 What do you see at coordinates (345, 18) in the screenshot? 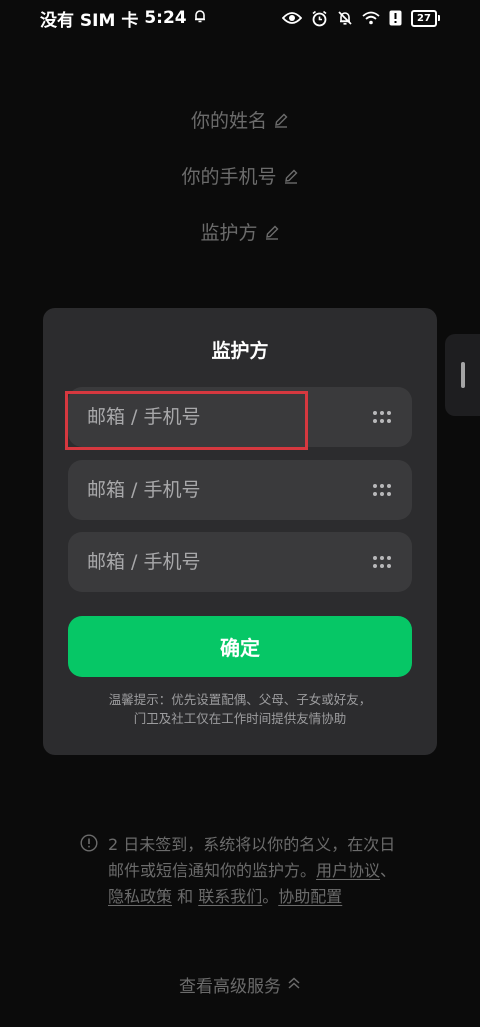
I see `mute-bell-icon` at bounding box center [345, 18].